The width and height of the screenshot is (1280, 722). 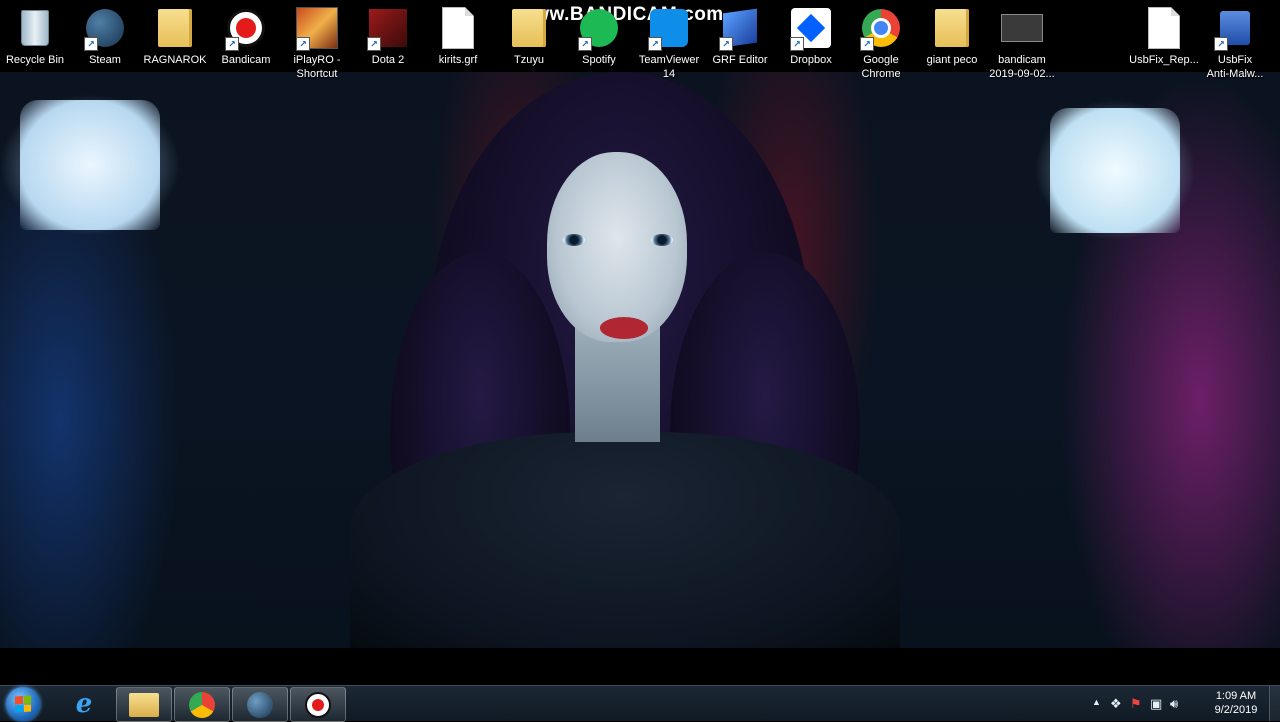 I want to click on desktop-icon-giant-peco: giant peco, so click(x=952, y=36).